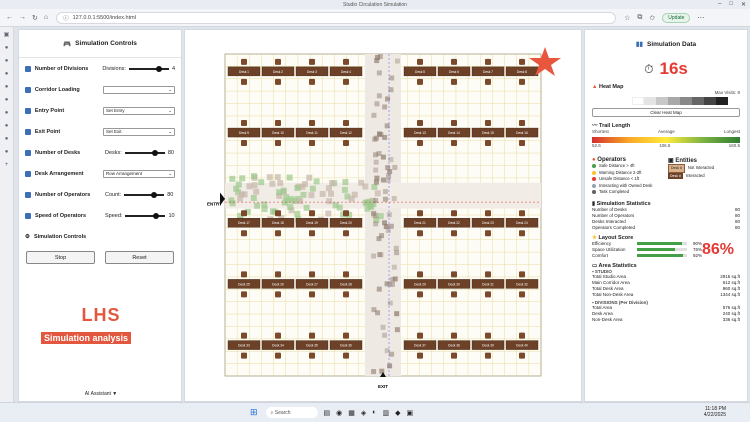 This screenshot has height=422, width=750. What do you see at coordinates (351, 413) in the screenshot?
I see `taskbar-app-icon: ▦` at bounding box center [351, 413].